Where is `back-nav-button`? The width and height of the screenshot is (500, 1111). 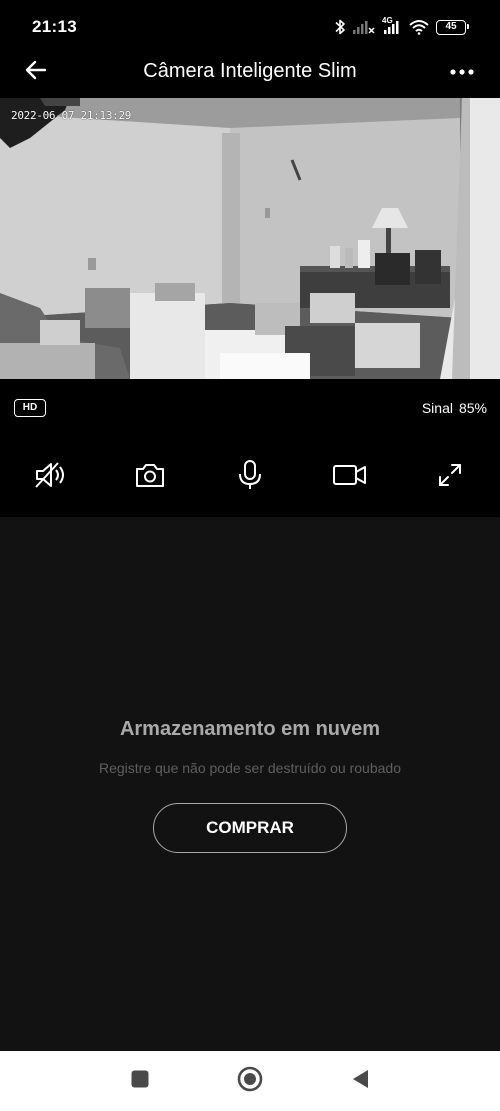
back-nav-button is located at coordinates (360, 1081).